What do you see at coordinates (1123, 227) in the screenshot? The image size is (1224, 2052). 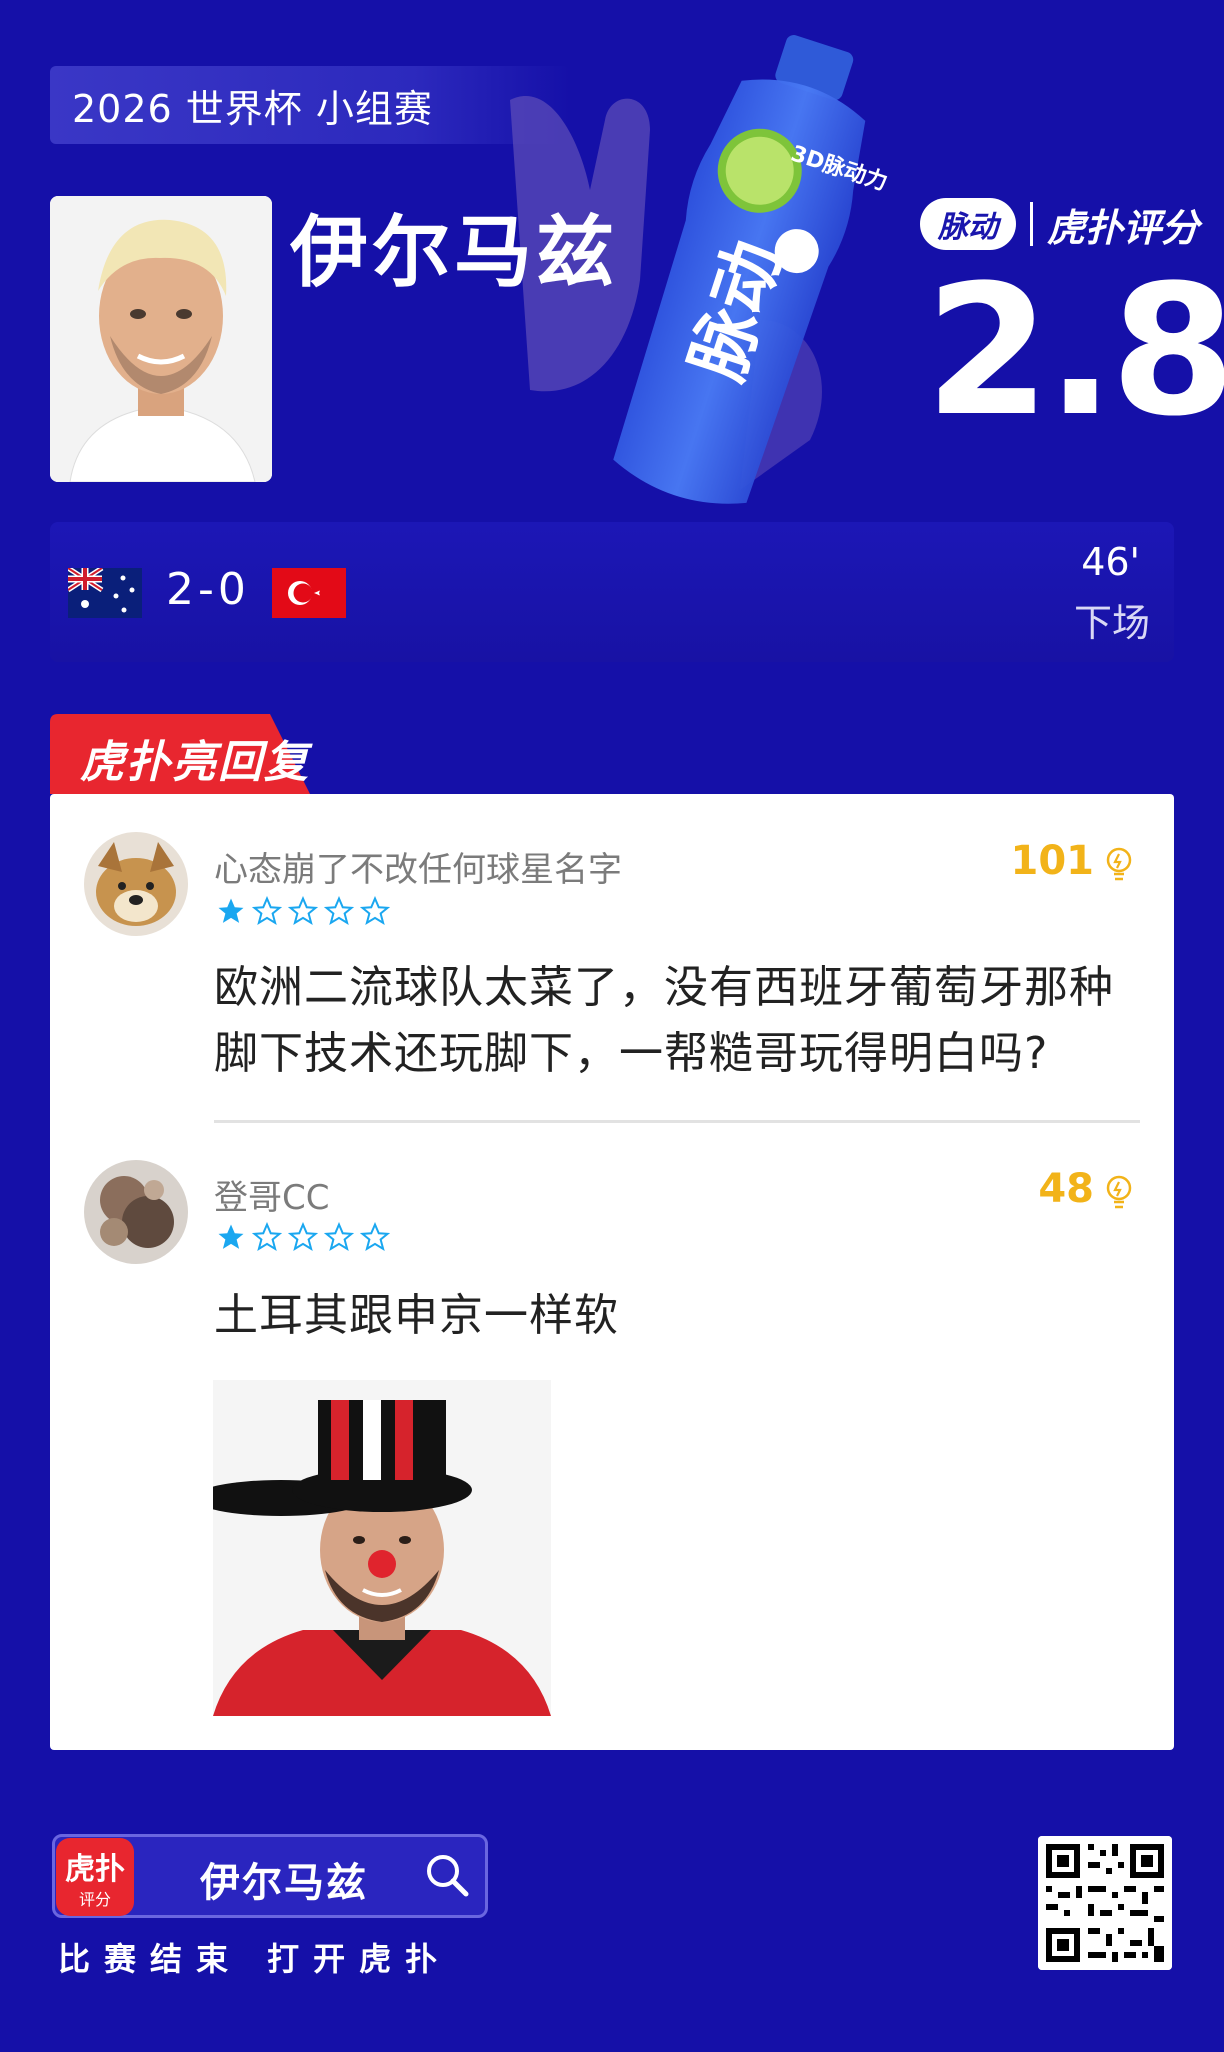 I see `rating-brand-label: 虎扑评分` at bounding box center [1123, 227].